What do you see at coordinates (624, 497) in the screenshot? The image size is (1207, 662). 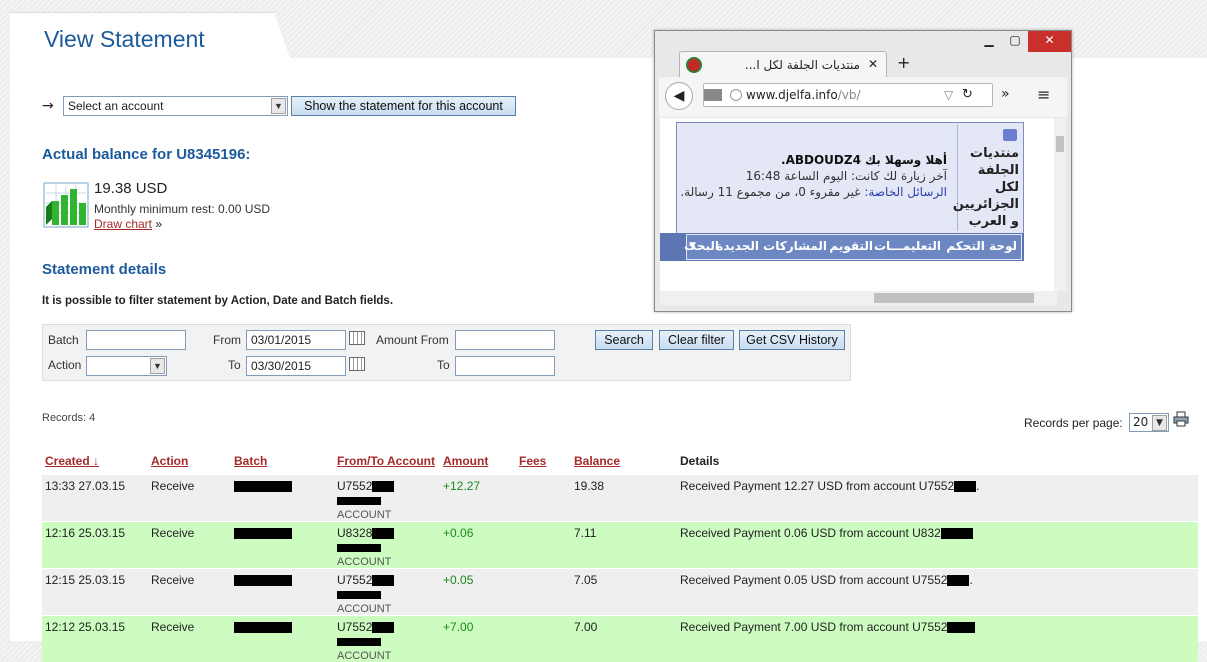 I see `balance-cell: 19.38` at bounding box center [624, 497].